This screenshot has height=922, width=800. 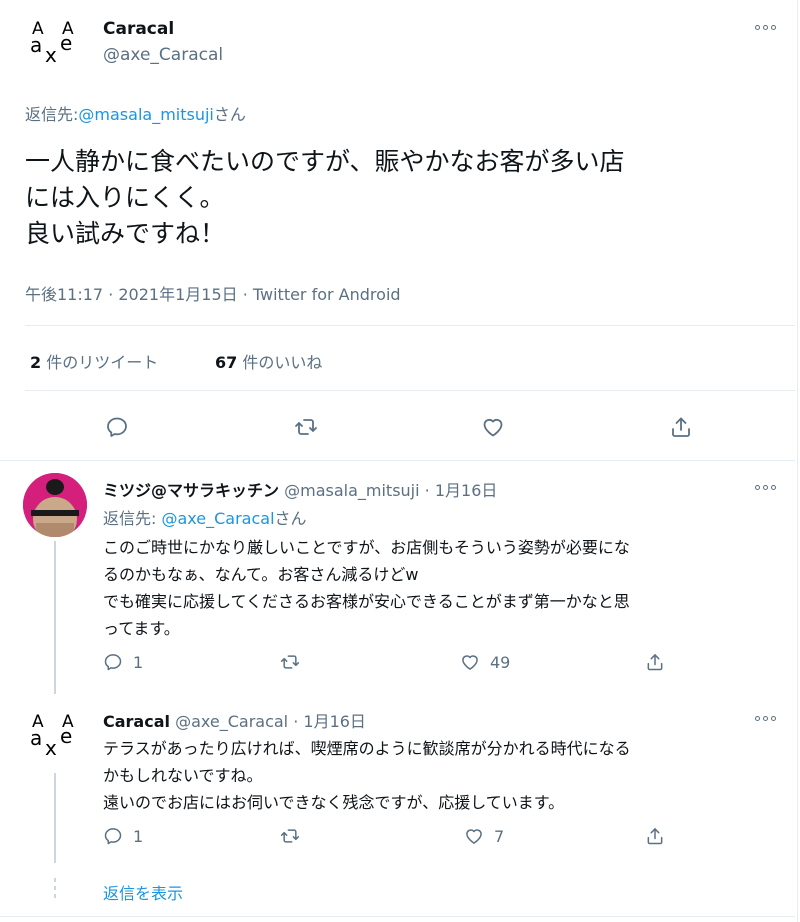 What do you see at coordinates (485, 662) in the screenshot?
I see `reply1-like-button: 49` at bounding box center [485, 662].